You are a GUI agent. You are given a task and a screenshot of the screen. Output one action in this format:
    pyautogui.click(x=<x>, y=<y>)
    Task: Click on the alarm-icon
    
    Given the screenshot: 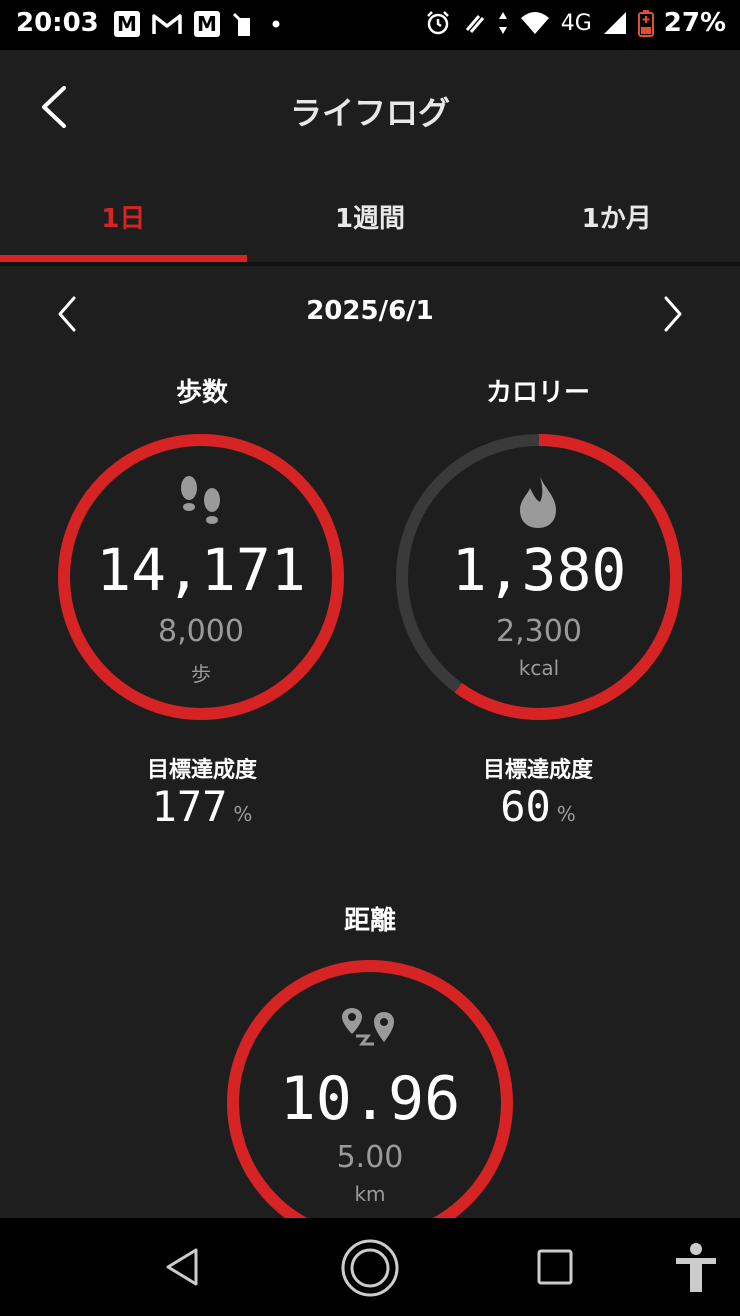 What is the action you would take?
    pyautogui.click(x=437, y=23)
    